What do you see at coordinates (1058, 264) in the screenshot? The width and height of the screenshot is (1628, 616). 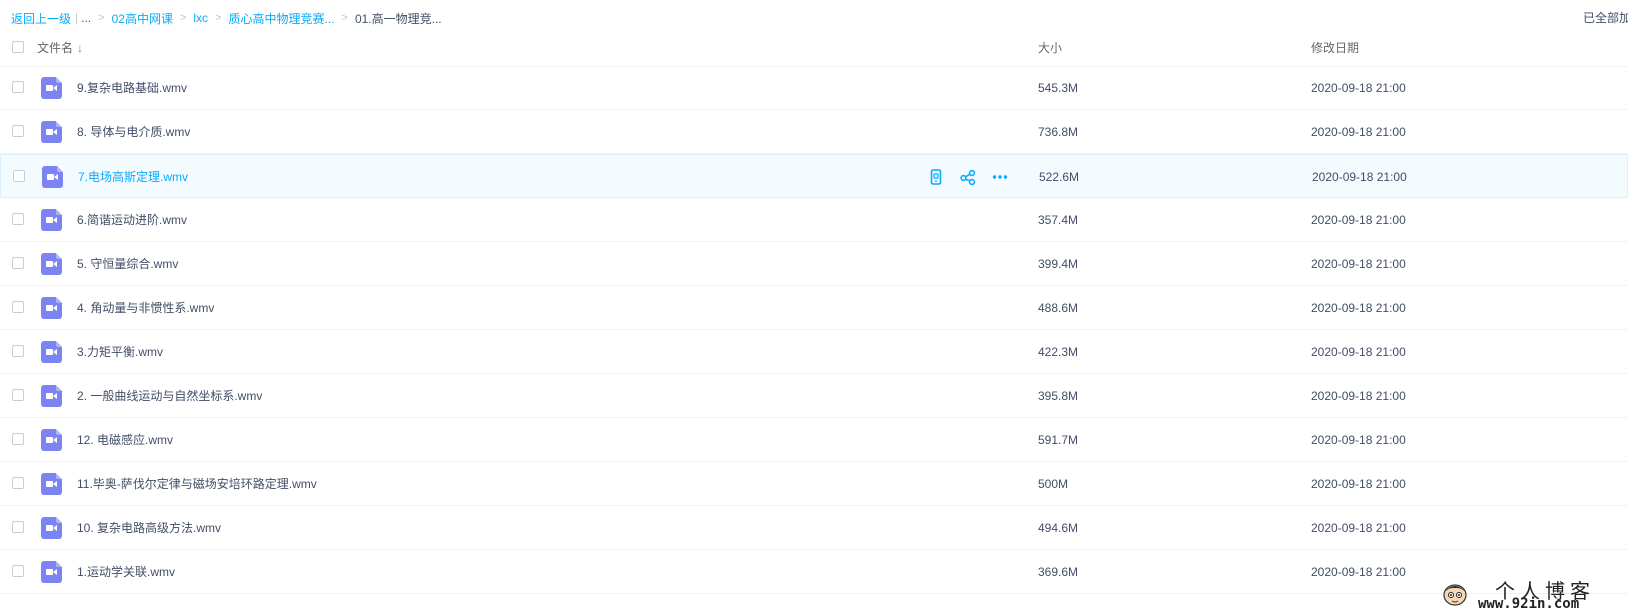 I see `file-size: 399.4M` at bounding box center [1058, 264].